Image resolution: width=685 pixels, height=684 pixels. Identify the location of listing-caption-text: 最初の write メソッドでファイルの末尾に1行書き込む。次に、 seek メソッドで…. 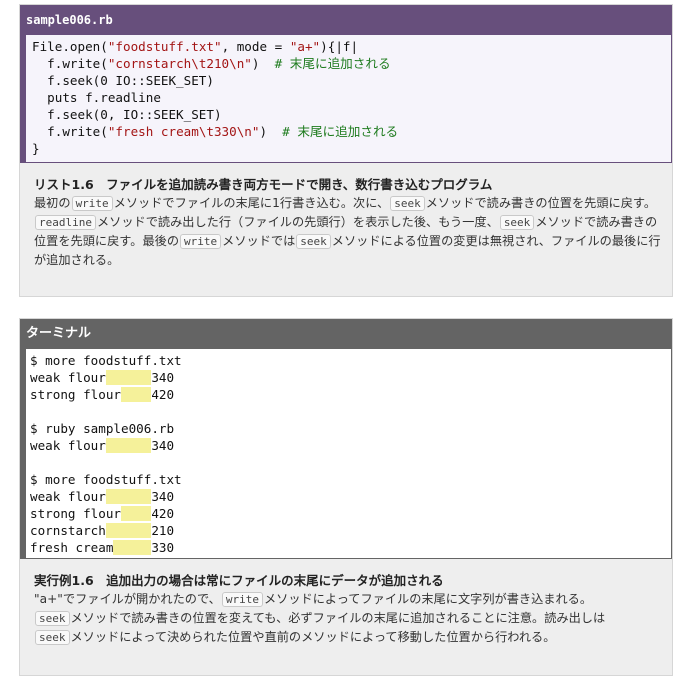
(347, 231).